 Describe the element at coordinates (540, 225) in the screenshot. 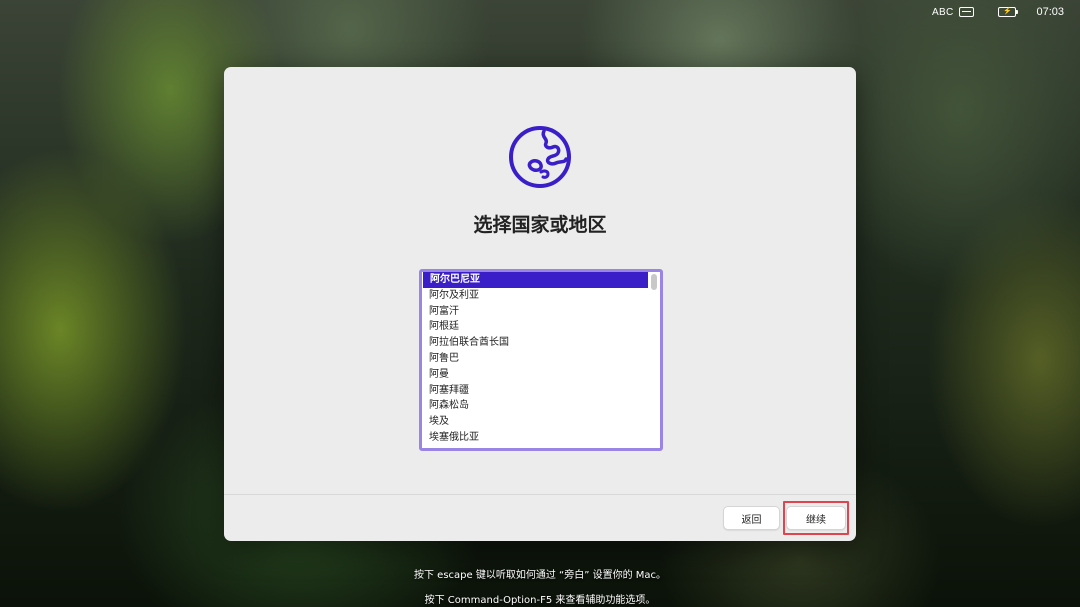

I see `page-title: 选择国家或地区` at that location.